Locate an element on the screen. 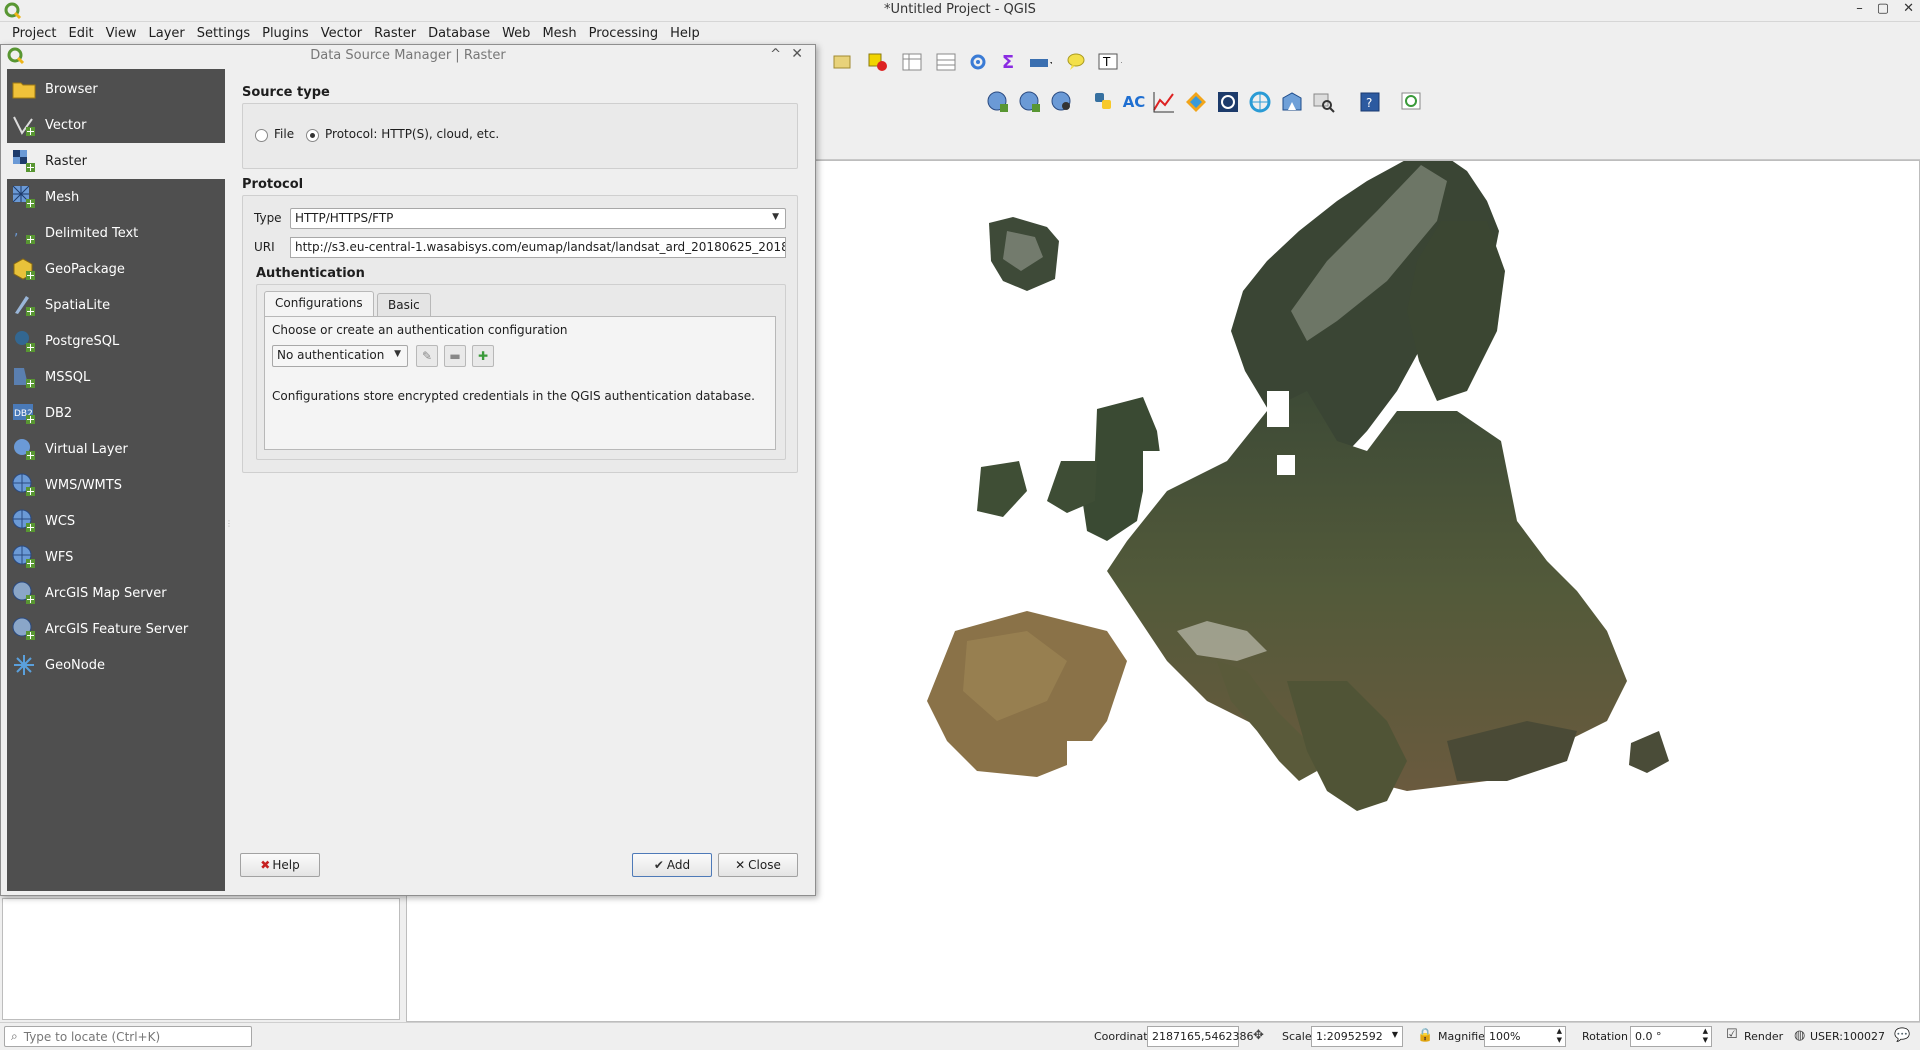  nav-item-spatialite: SpatiaLite is located at coordinates (116, 305).